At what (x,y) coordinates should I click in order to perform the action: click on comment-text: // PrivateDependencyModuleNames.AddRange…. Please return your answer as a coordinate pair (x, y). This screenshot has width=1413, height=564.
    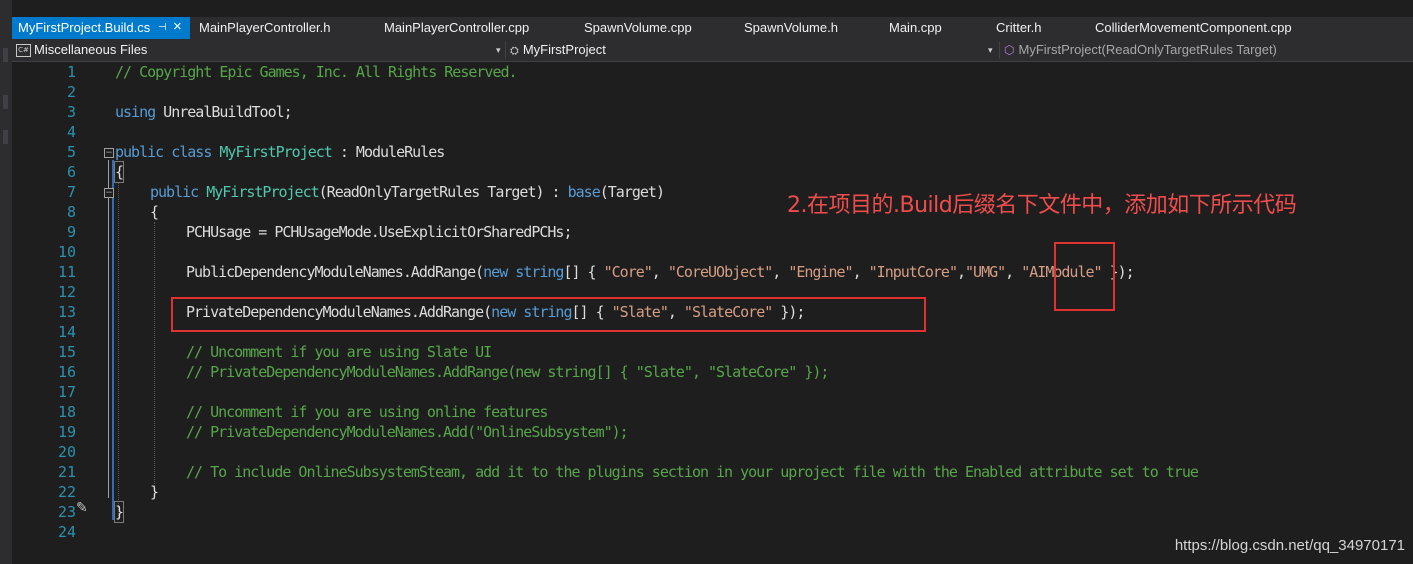
    Looking at the image, I should click on (507, 372).